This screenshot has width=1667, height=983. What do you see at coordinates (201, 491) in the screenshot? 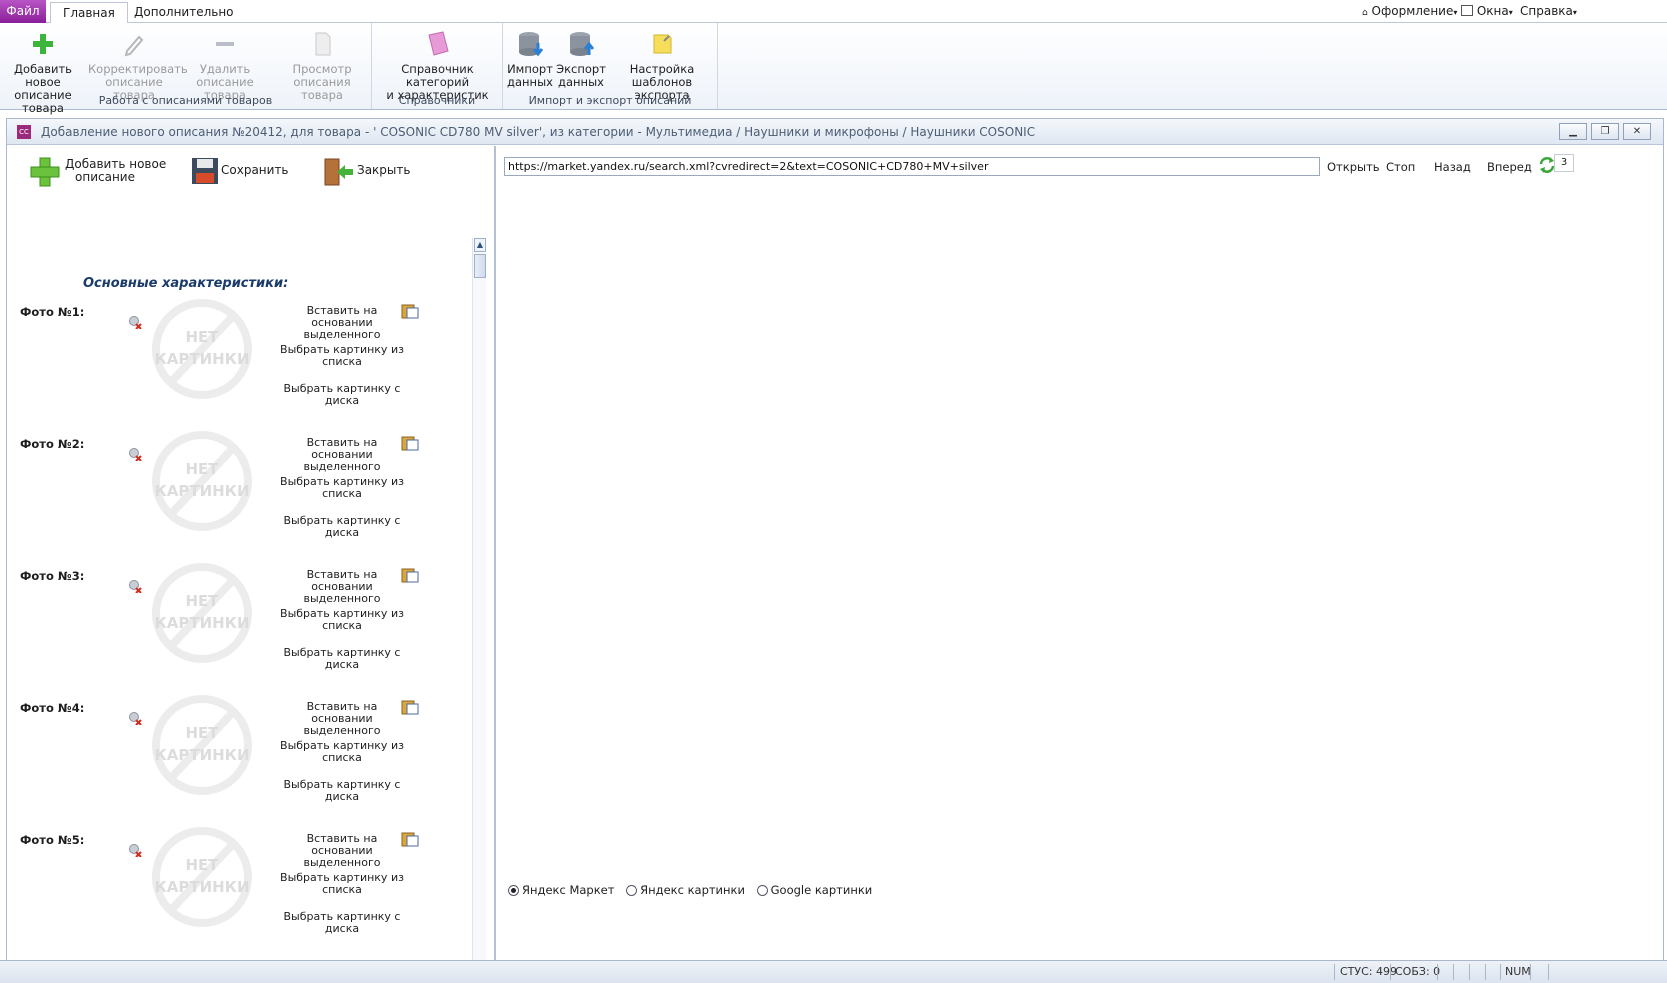
I see `no-picture-text-2: КАРТИНКИ` at bounding box center [201, 491].